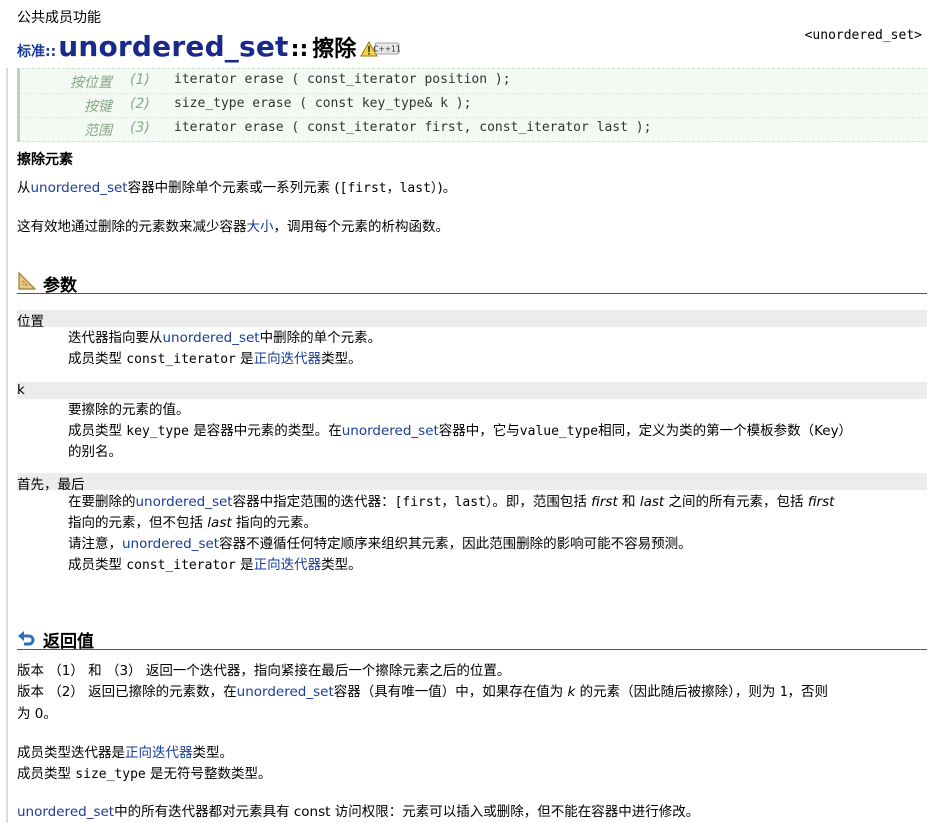  Describe the element at coordinates (299, 49) in the screenshot. I see `title-scope: ::` at that location.